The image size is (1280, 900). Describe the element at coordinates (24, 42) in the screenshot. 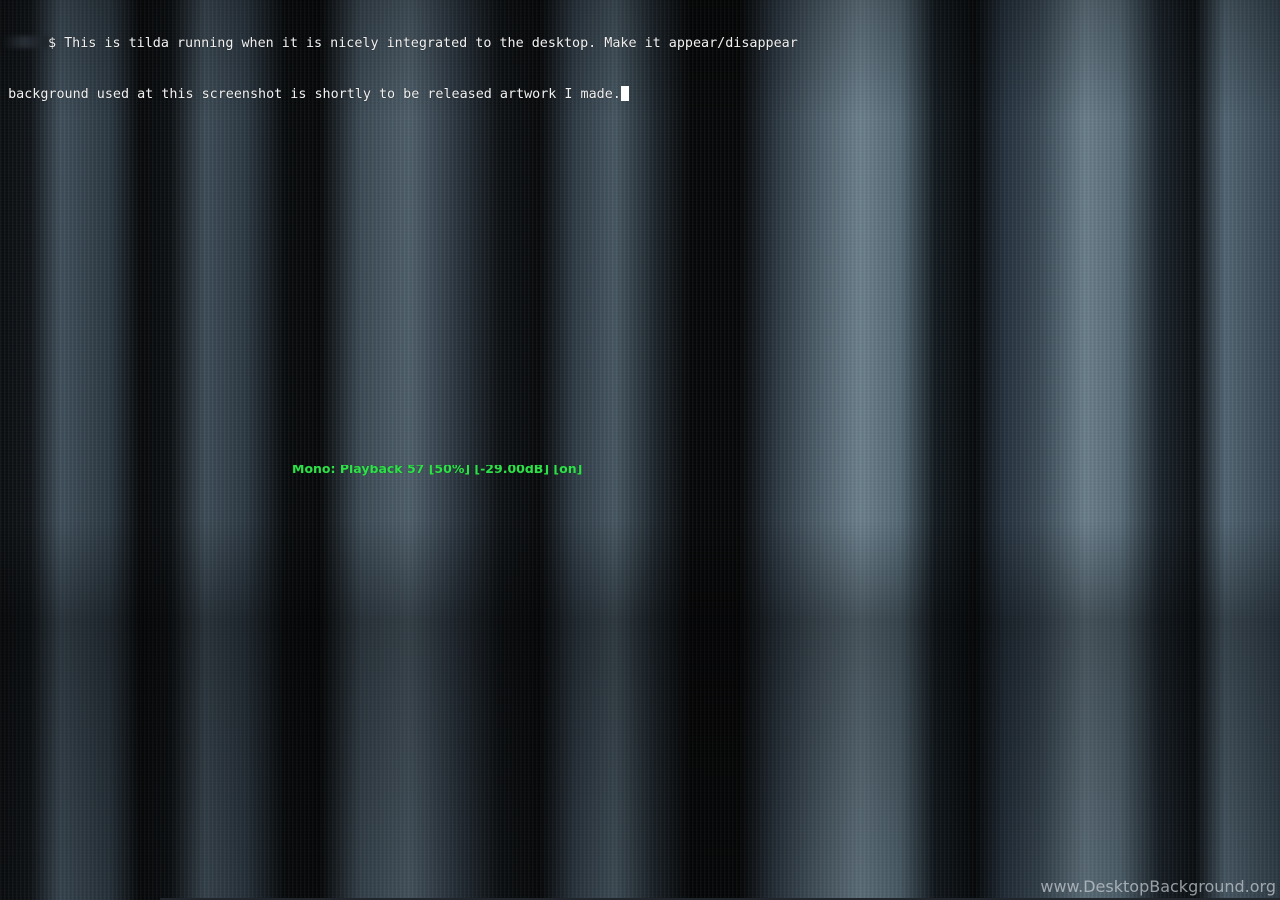

I see `blurred-prompt-user` at that location.